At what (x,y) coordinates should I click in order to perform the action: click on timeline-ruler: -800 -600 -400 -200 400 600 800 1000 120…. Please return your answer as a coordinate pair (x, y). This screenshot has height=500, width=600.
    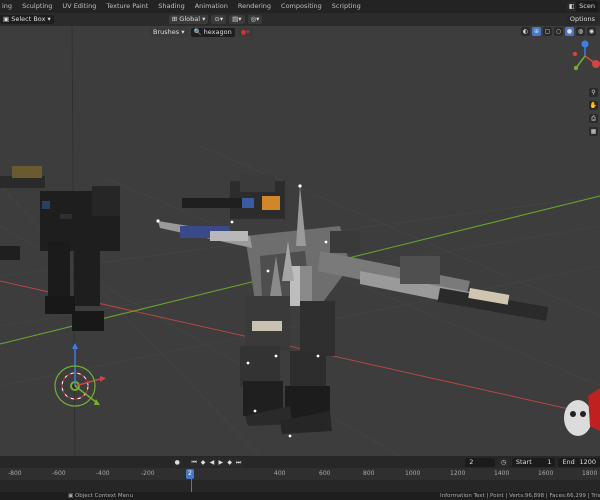
    Looking at the image, I should click on (300, 474).